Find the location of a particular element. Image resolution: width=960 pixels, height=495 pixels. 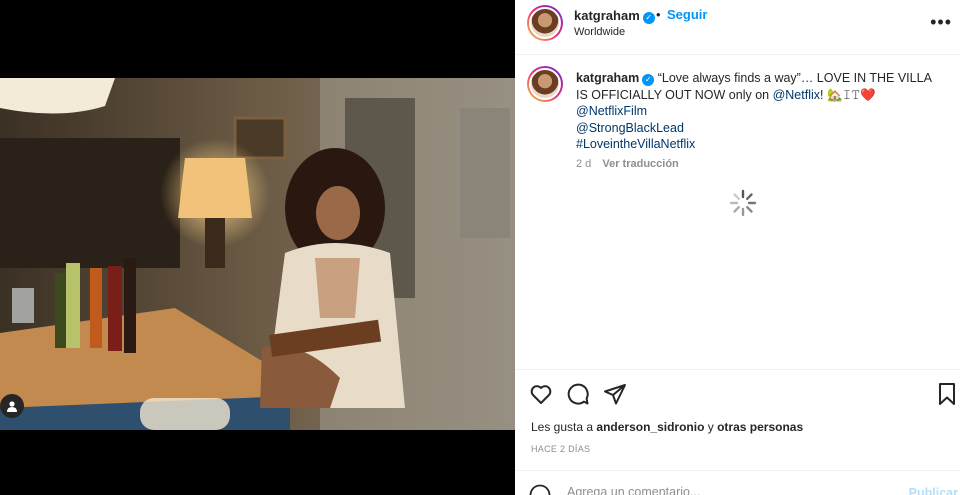

emoji-icon is located at coordinates (540, 489).